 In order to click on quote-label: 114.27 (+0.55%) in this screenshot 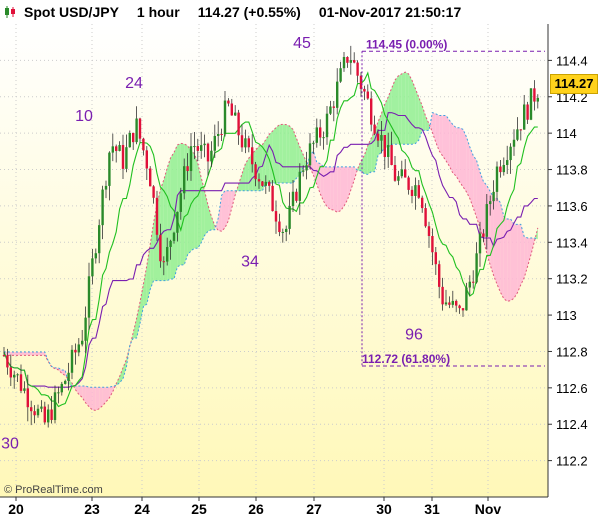, I will do `click(249, 12)`.